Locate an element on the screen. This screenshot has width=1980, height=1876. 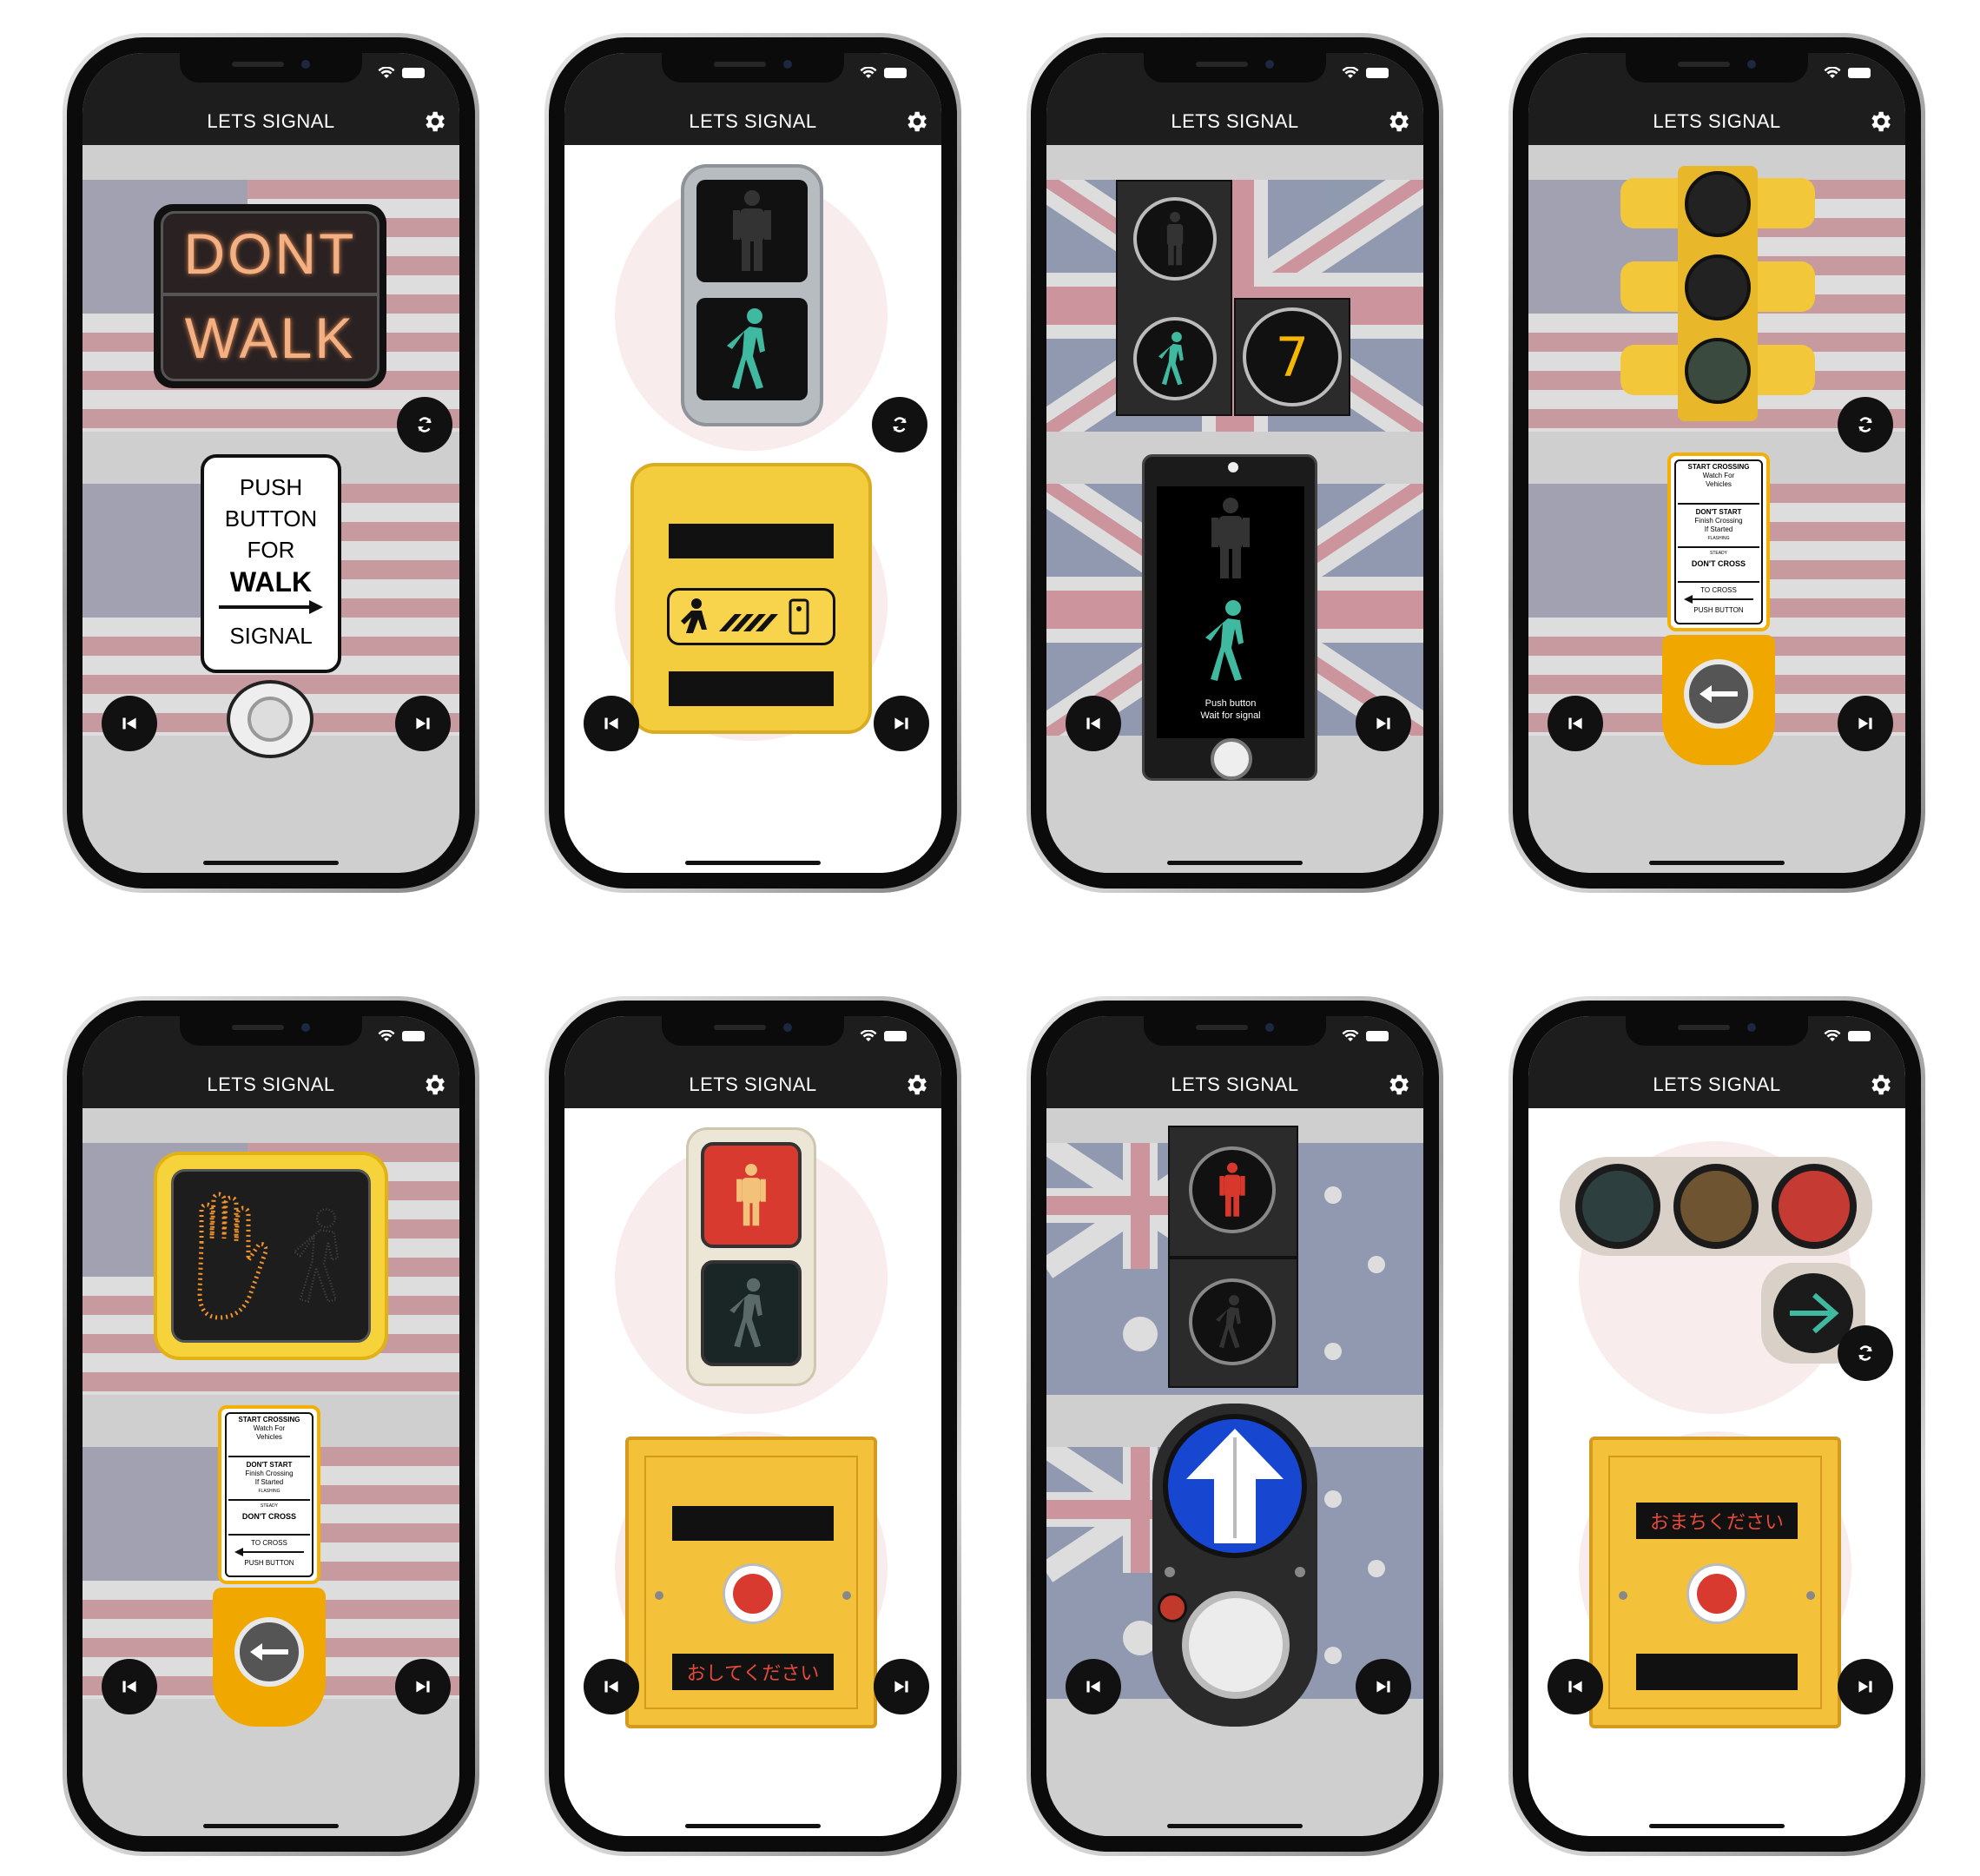
standing-person-icon is located at coordinates (752, 230).